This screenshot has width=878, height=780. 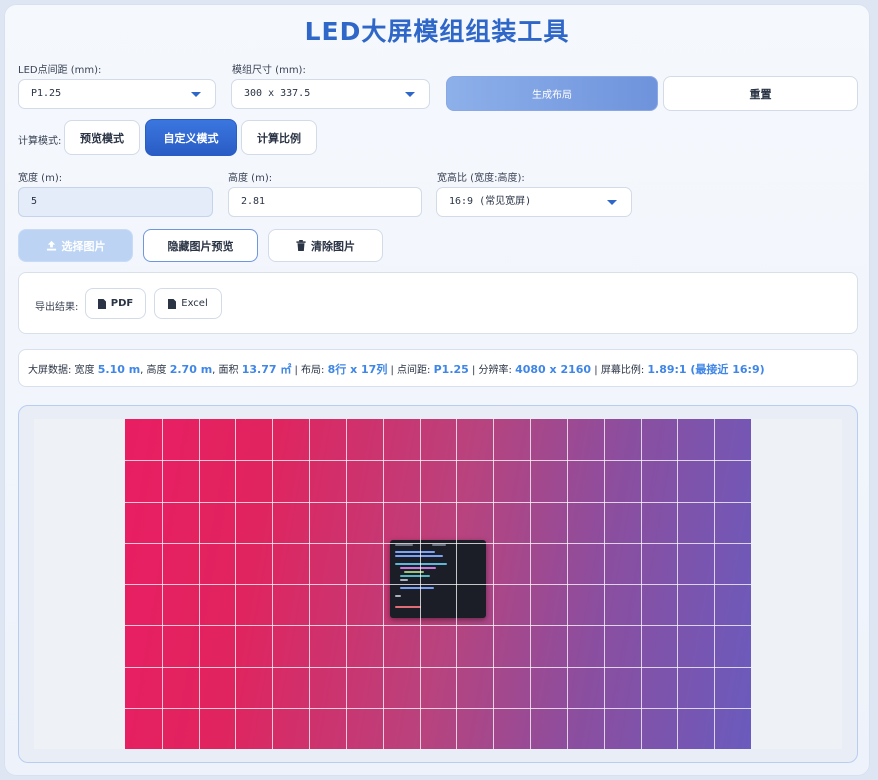 I want to click on generate-layout-label: 生成布局, so click(x=552, y=95).